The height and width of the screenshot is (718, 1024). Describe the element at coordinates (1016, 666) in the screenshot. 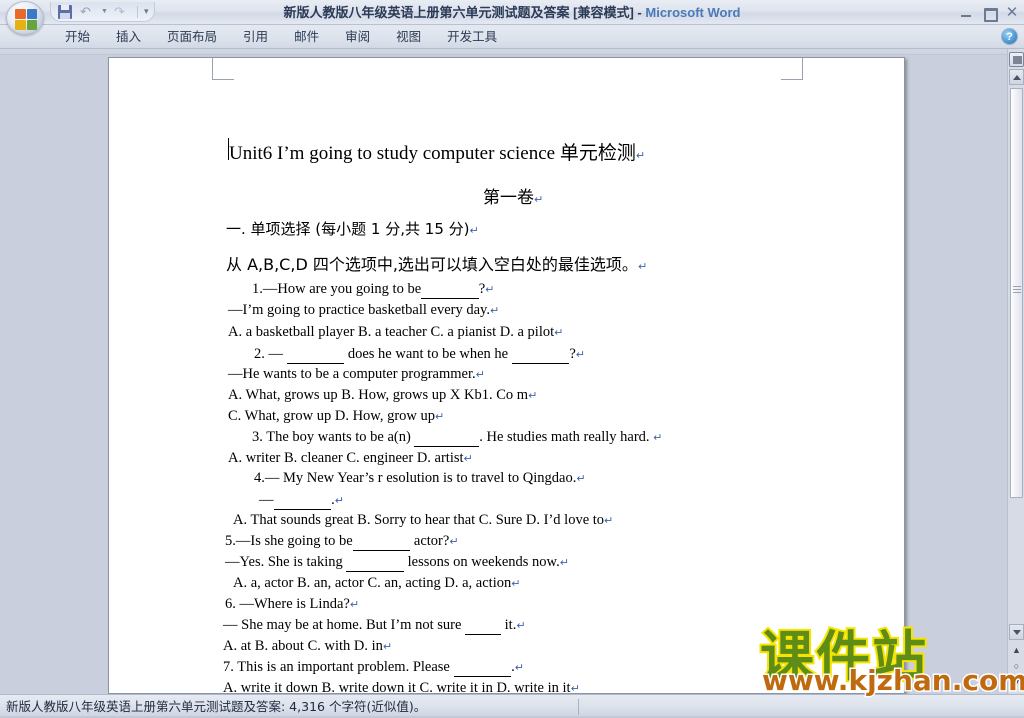

I see `browse-object-circle-icon: ○` at that location.